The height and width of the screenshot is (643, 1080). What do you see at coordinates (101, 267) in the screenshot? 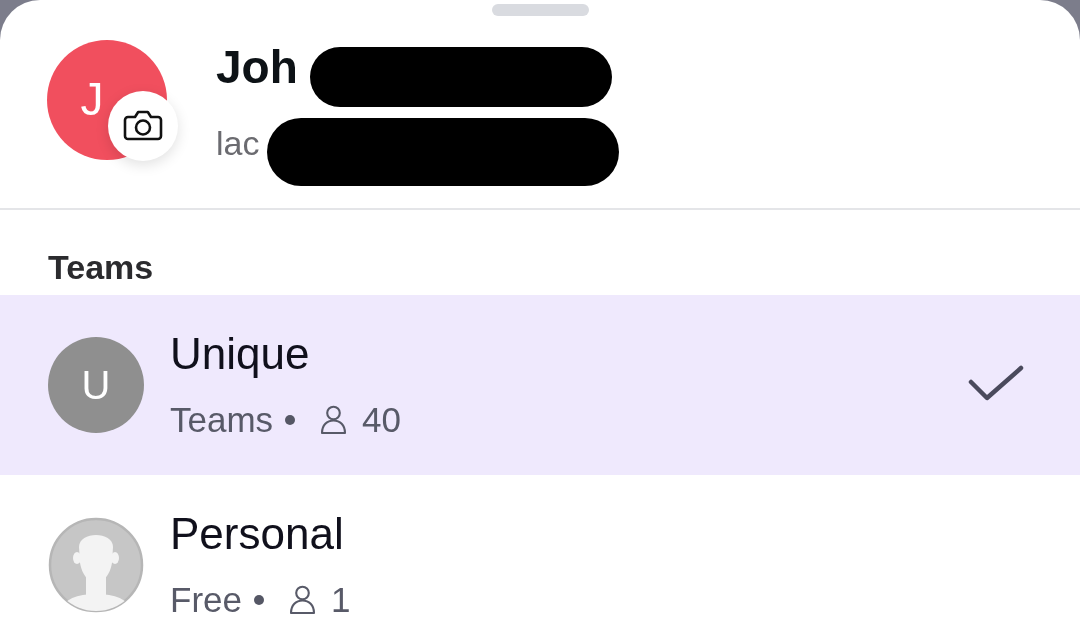
I see `section-heading: Teams` at bounding box center [101, 267].